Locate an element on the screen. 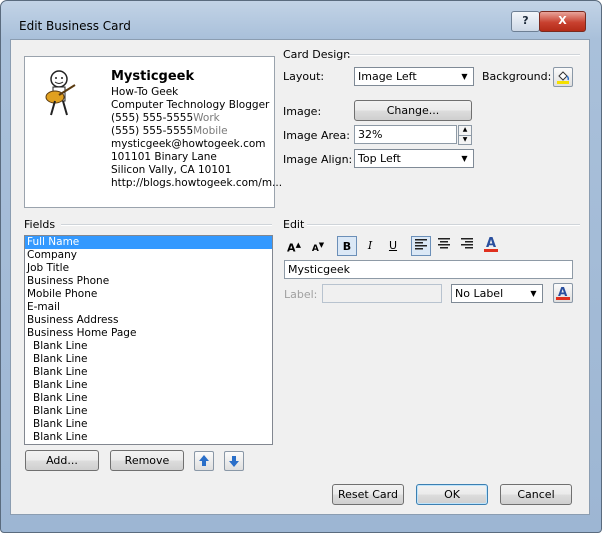 This screenshot has width=602, height=533. preview-line: Silicon Vally, CA 10101 is located at coordinates (171, 170).